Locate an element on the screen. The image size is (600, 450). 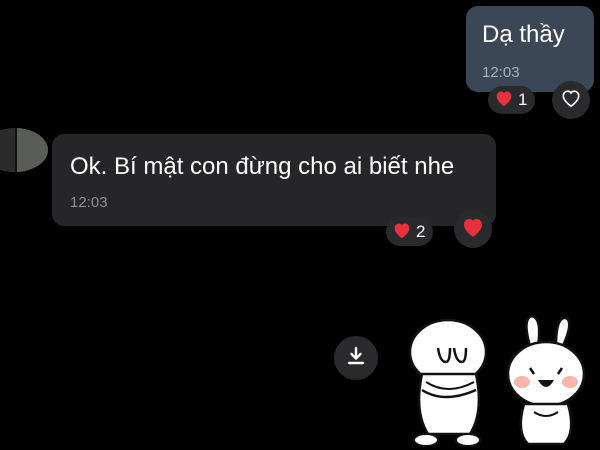
outgoing-message-time: 12:03 is located at coordinates (501, 72).